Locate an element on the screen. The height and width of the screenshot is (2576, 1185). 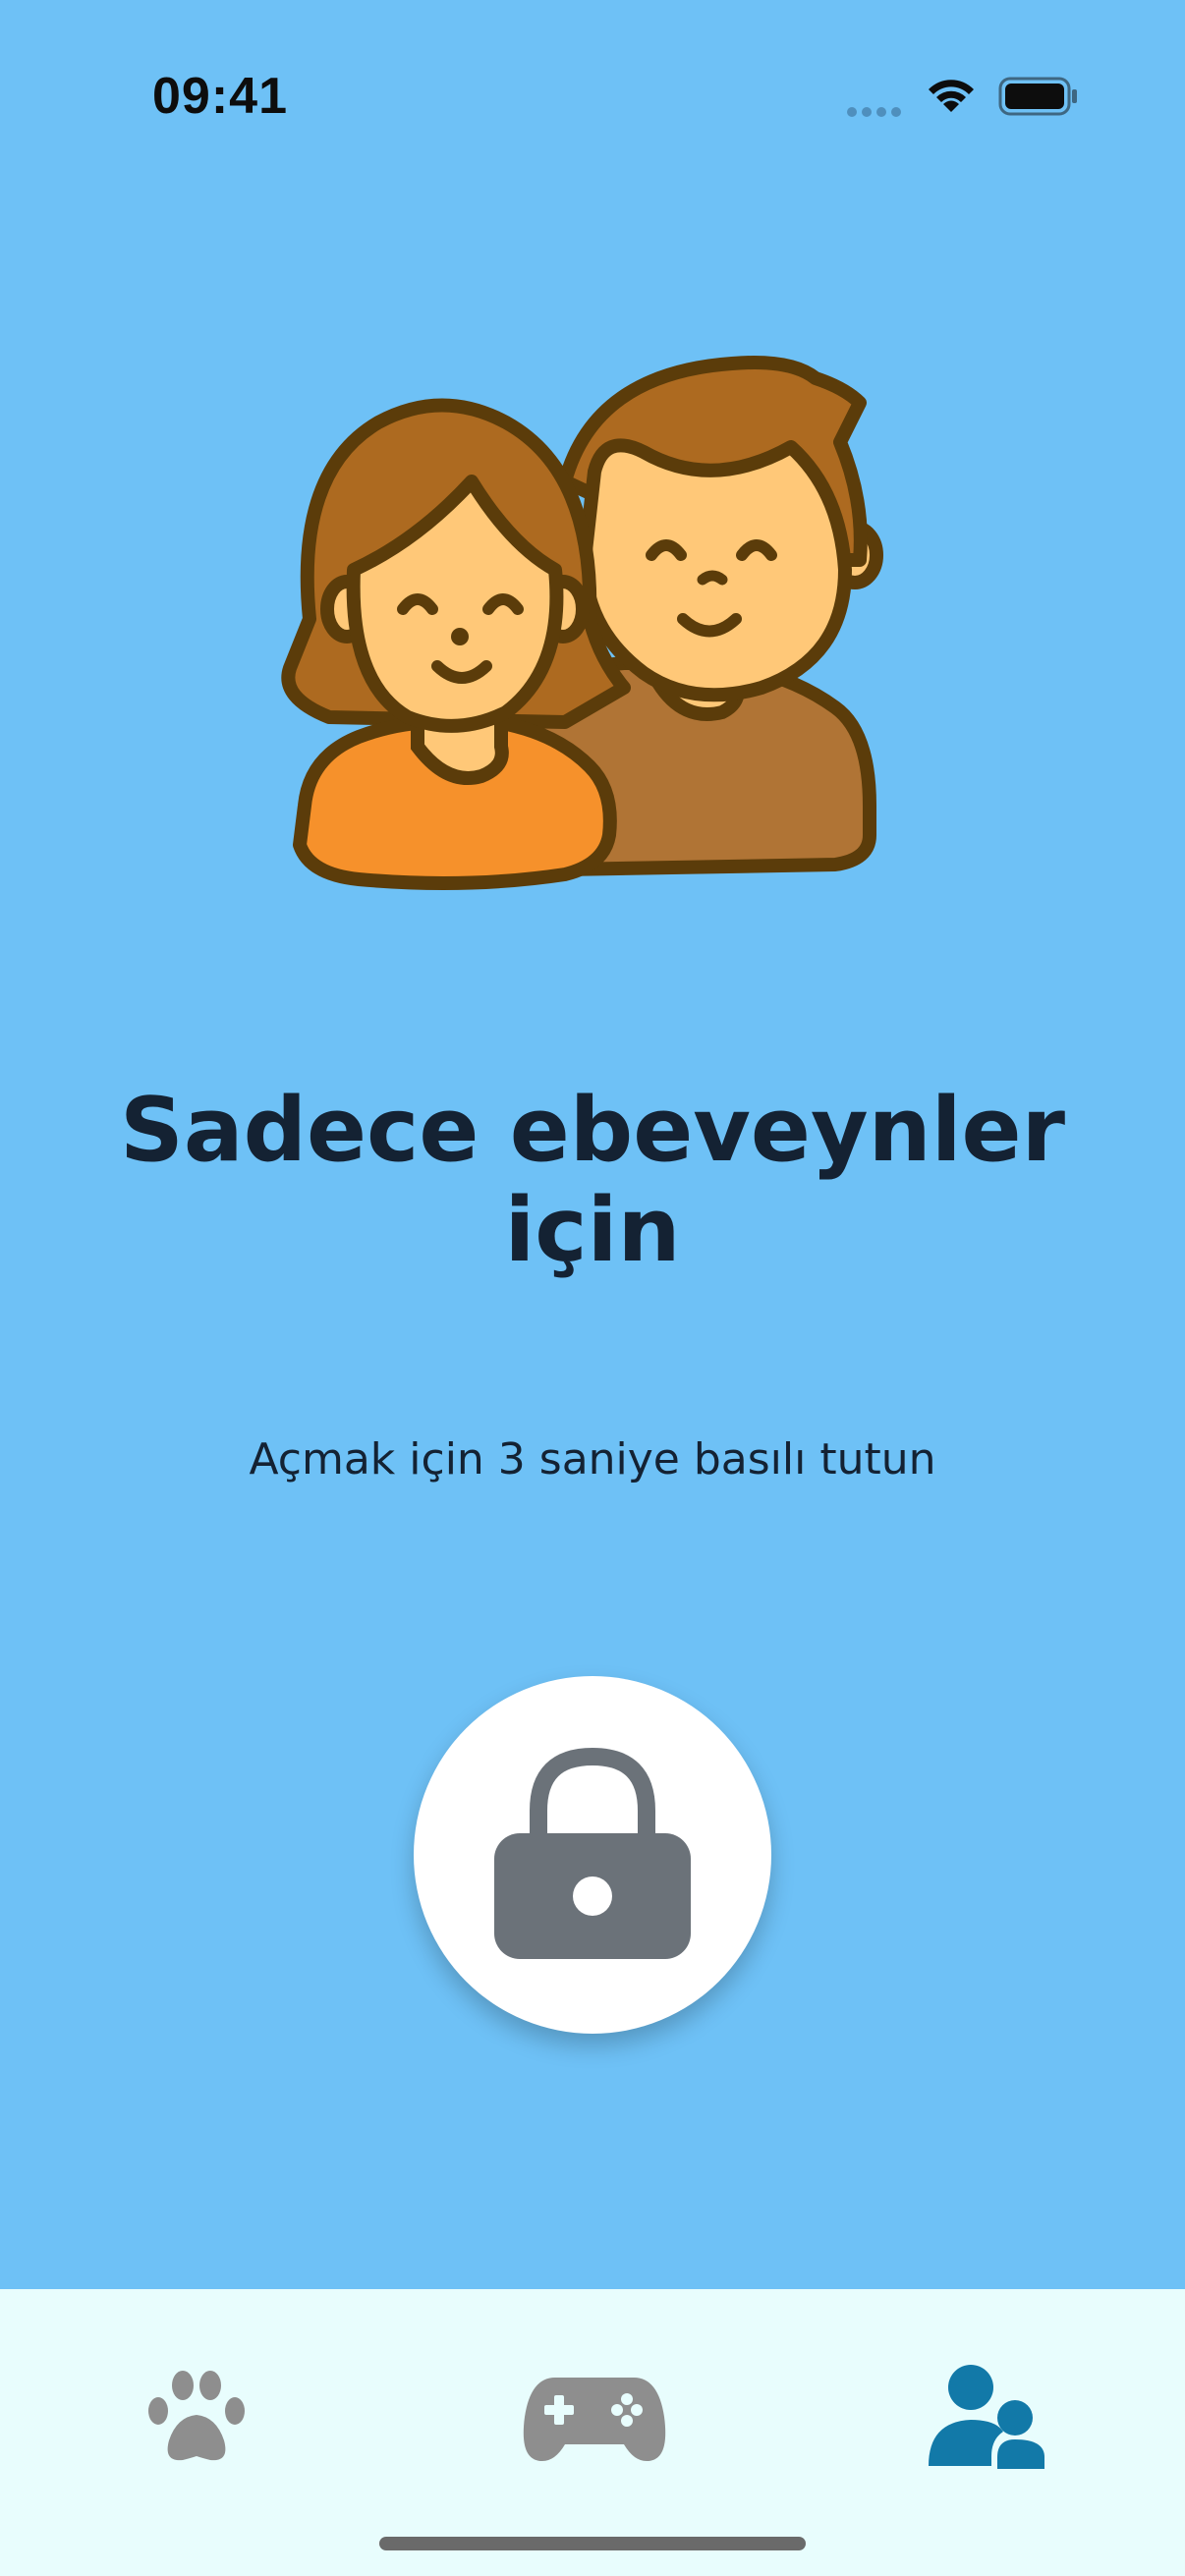
hold-instruction: Açmak için 3 saniye basılı tutun is located at coordinates (592, 1459).